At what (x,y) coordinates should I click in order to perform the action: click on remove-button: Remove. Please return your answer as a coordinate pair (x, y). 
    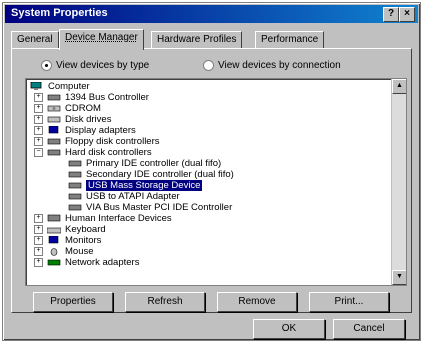
    Looking at the image, I should click on (257, 302).